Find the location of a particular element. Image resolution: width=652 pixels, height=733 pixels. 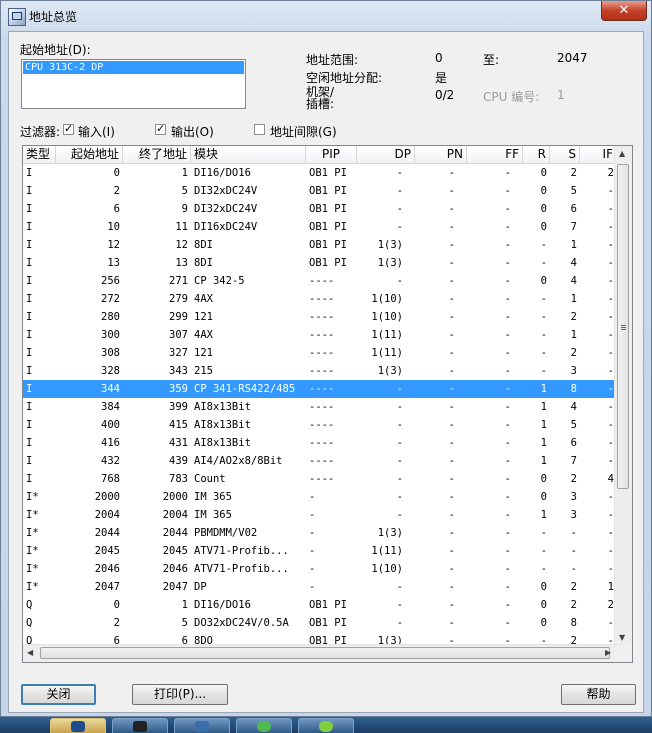

table-row: I 13 13 8DI OB1 PI 1(3) - - - 4 - is located at coordinates (320, 263).